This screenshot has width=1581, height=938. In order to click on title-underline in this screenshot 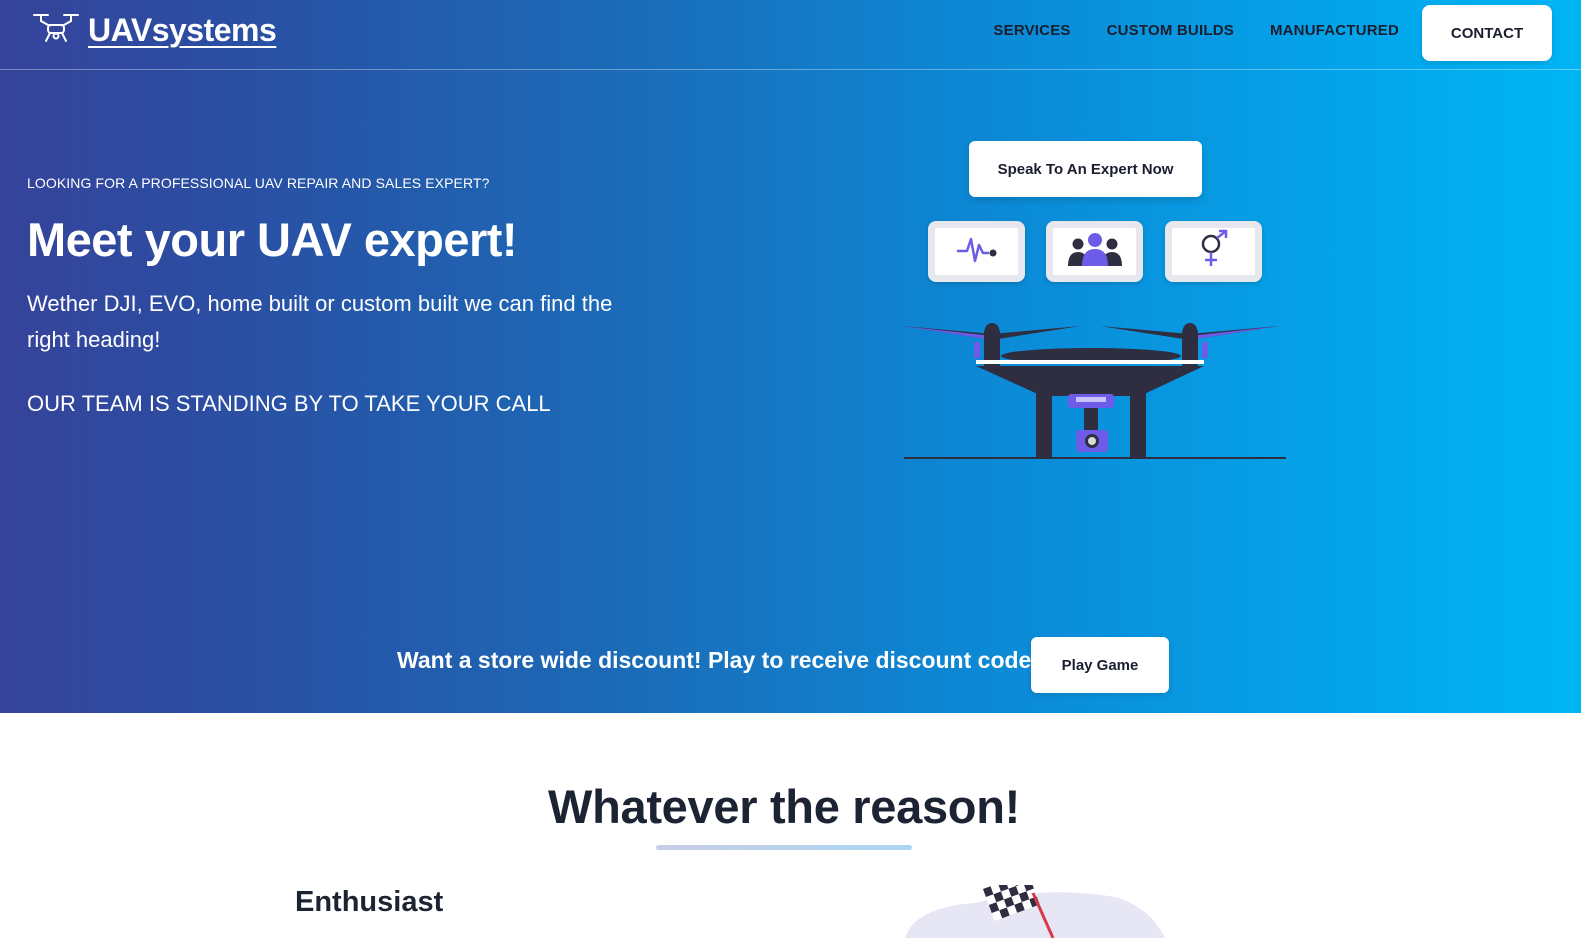, I will do `click(784, 847)`.